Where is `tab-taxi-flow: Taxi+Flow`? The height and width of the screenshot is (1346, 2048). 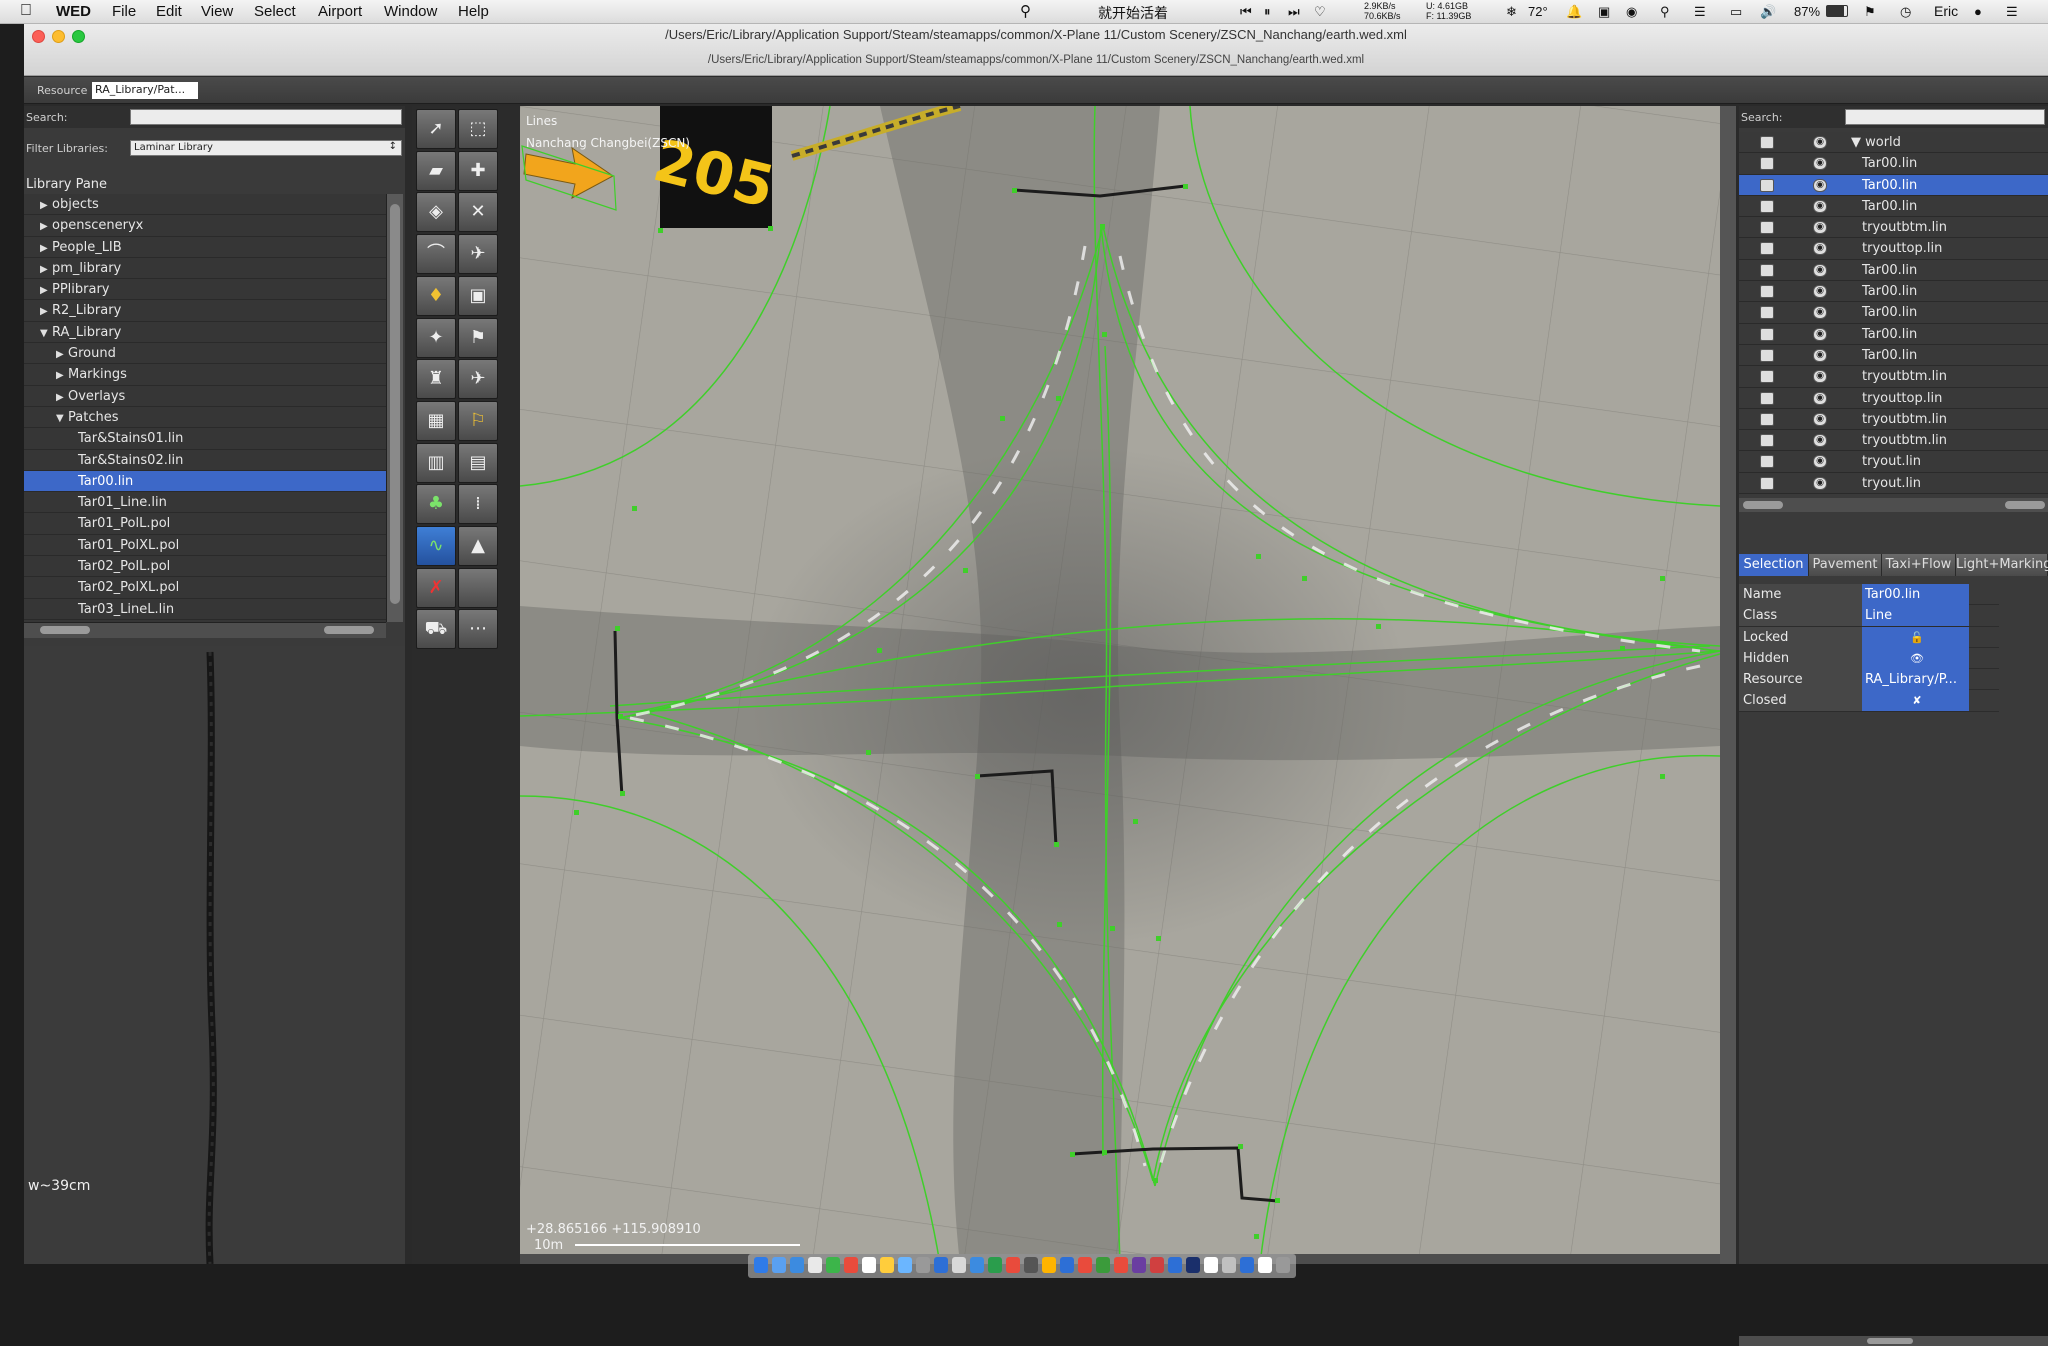 tab-taxi-flow: Taxi+Flow is located at coordinates (1919, 565).